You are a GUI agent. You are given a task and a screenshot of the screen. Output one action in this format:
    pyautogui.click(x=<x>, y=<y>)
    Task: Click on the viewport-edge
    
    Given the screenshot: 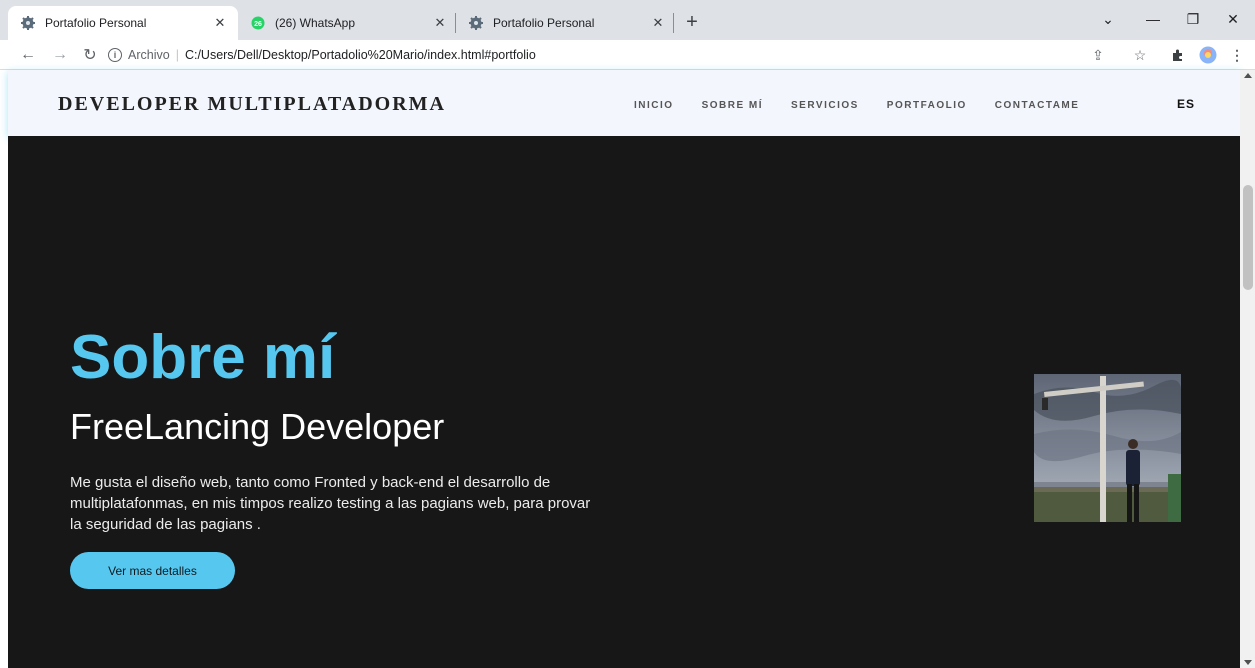 What is the action you would take?
    pyautogui.click(x=4, y=369)
    